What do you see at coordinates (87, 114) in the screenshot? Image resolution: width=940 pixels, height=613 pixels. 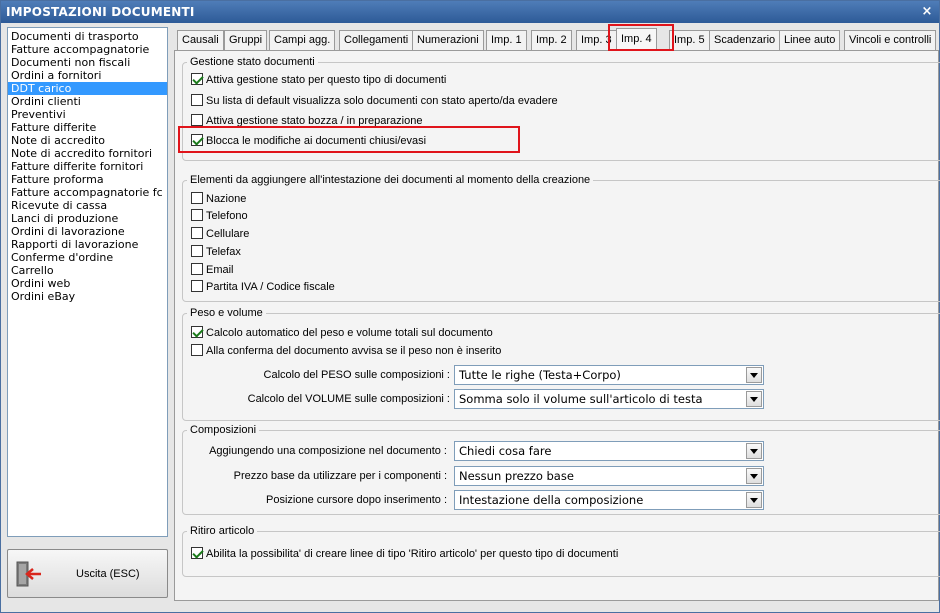 I see `list-item: Preventivi` at bounding box center [87, 114].